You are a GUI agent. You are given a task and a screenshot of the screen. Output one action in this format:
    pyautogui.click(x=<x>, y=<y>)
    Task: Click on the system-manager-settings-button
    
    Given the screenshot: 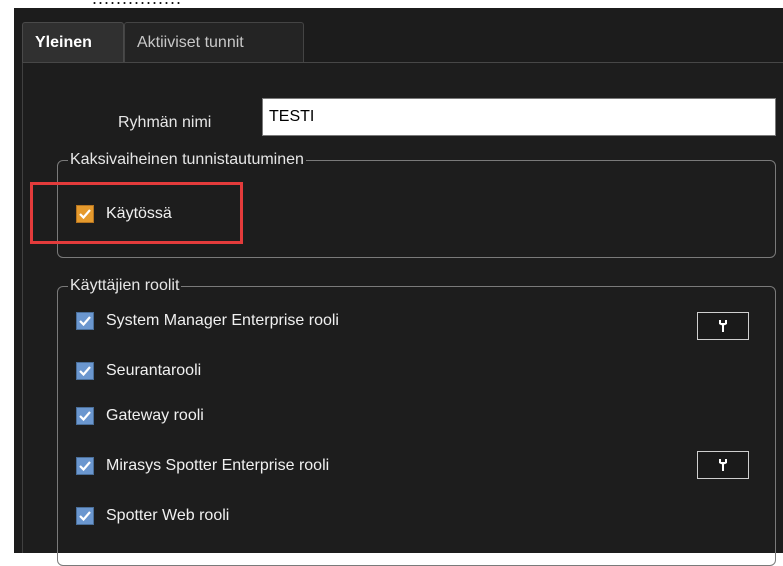 What is the action you would take?
    pyautogui.click(x=723, y=326)
    